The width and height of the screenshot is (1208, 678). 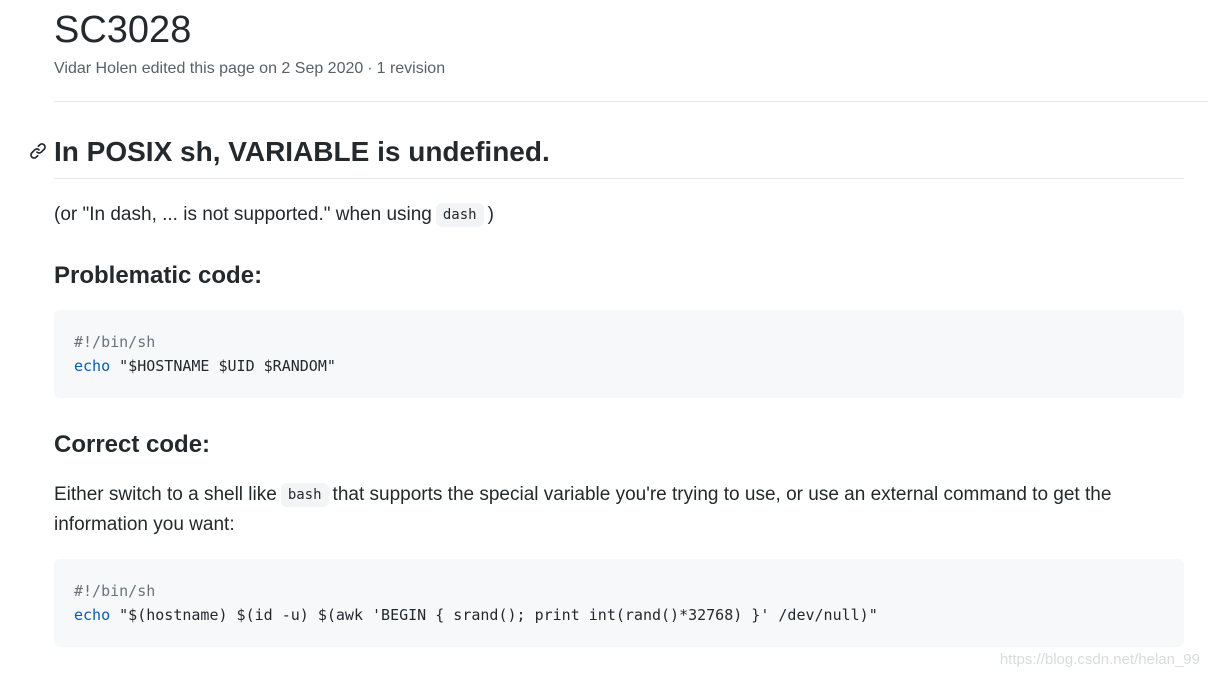 What do you see at coordinates (158, 275) in the screenshot?
I see `problematic-heading: Problematic code:` at bounding box center [158, 275].